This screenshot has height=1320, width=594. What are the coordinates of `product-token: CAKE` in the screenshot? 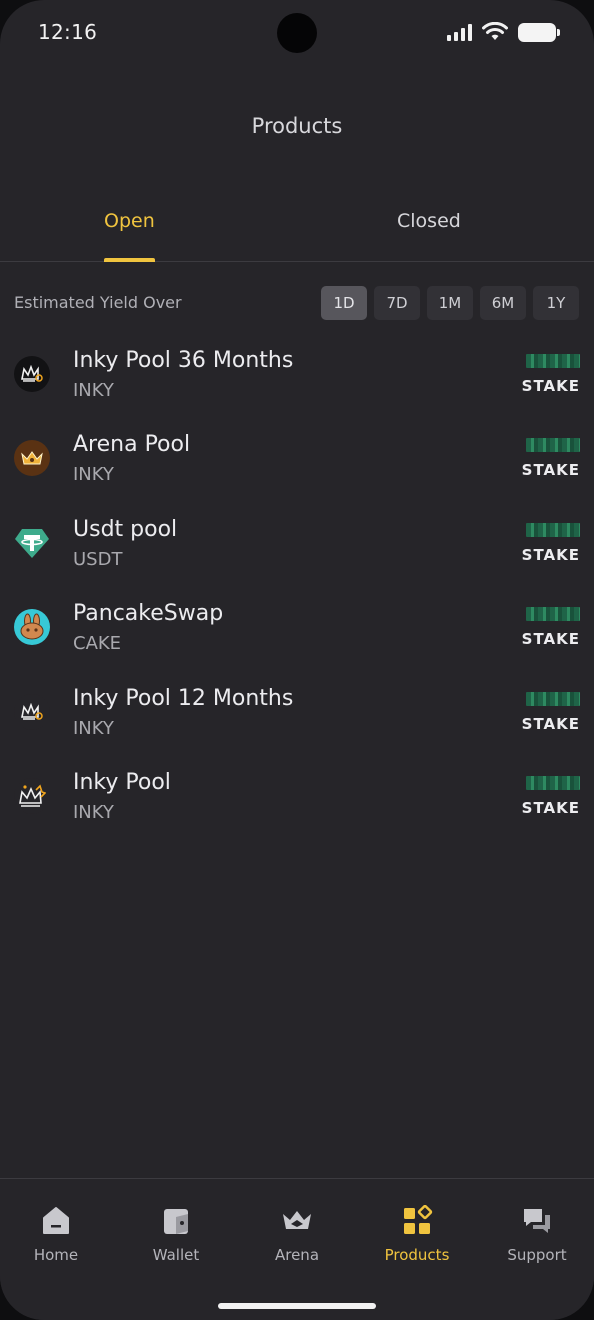 It's located at (97, 644).